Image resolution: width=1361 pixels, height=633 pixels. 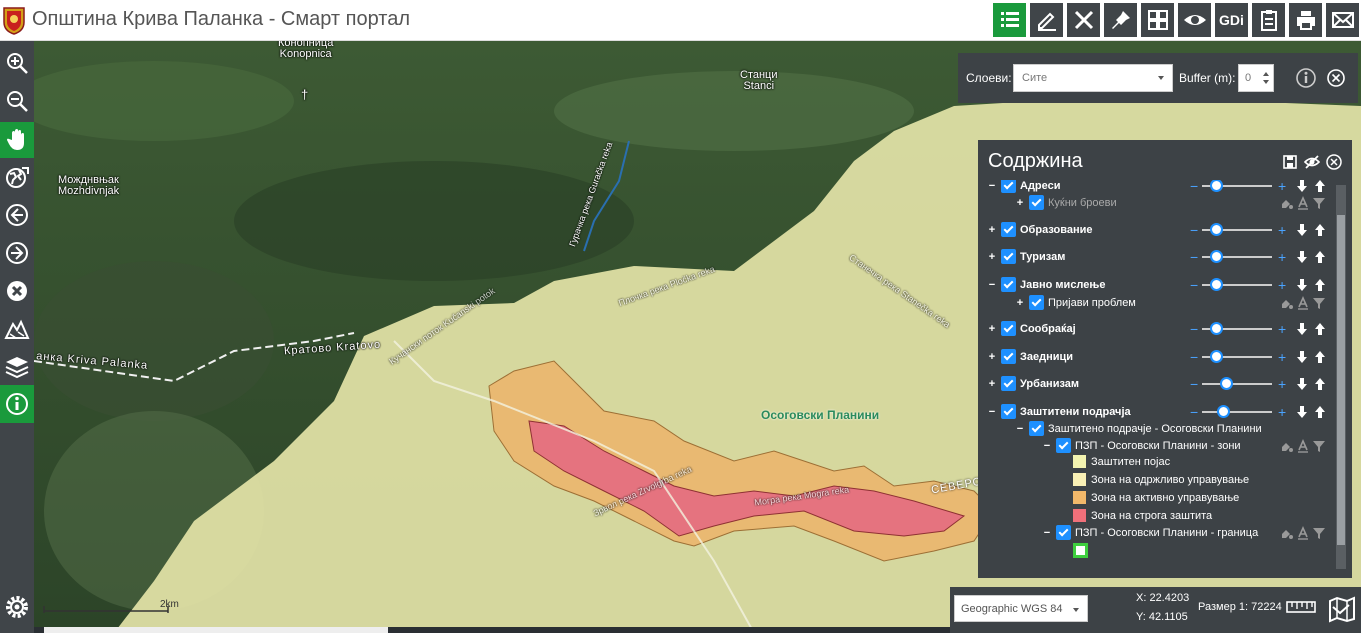 What do you see at coordinates (17, 404) in the screenshot?
I see `info-button` at bounding box center [17, 404].